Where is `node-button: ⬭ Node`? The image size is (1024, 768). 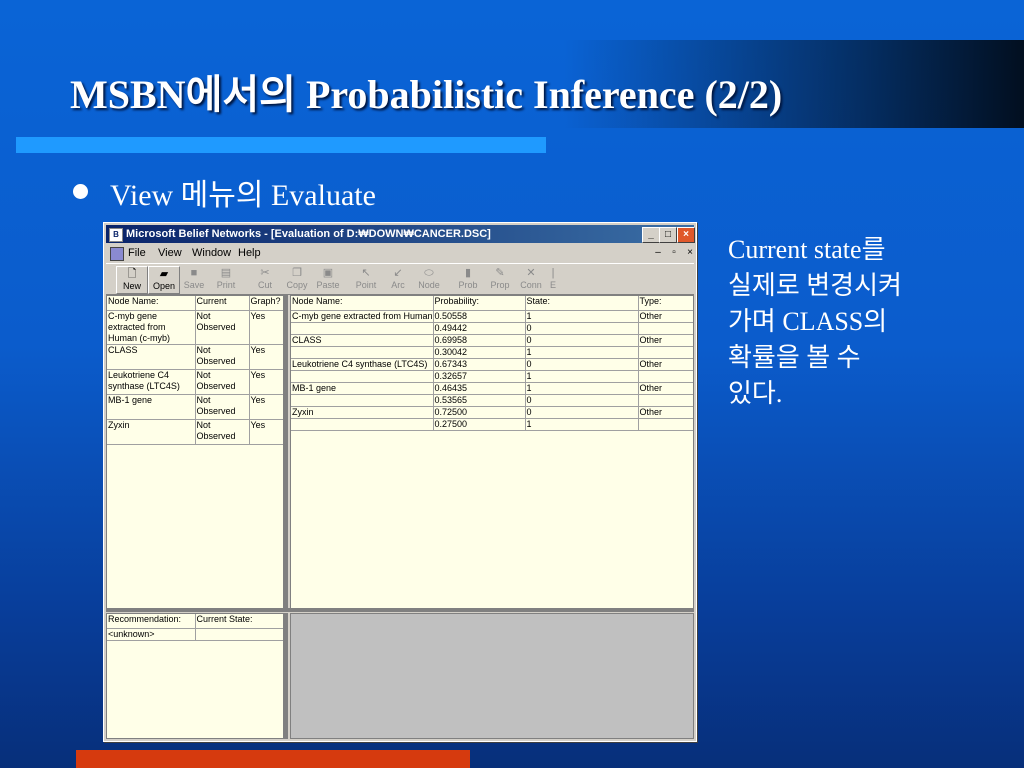 node-button: ⬭ Node is located at coordinates (429, 279).